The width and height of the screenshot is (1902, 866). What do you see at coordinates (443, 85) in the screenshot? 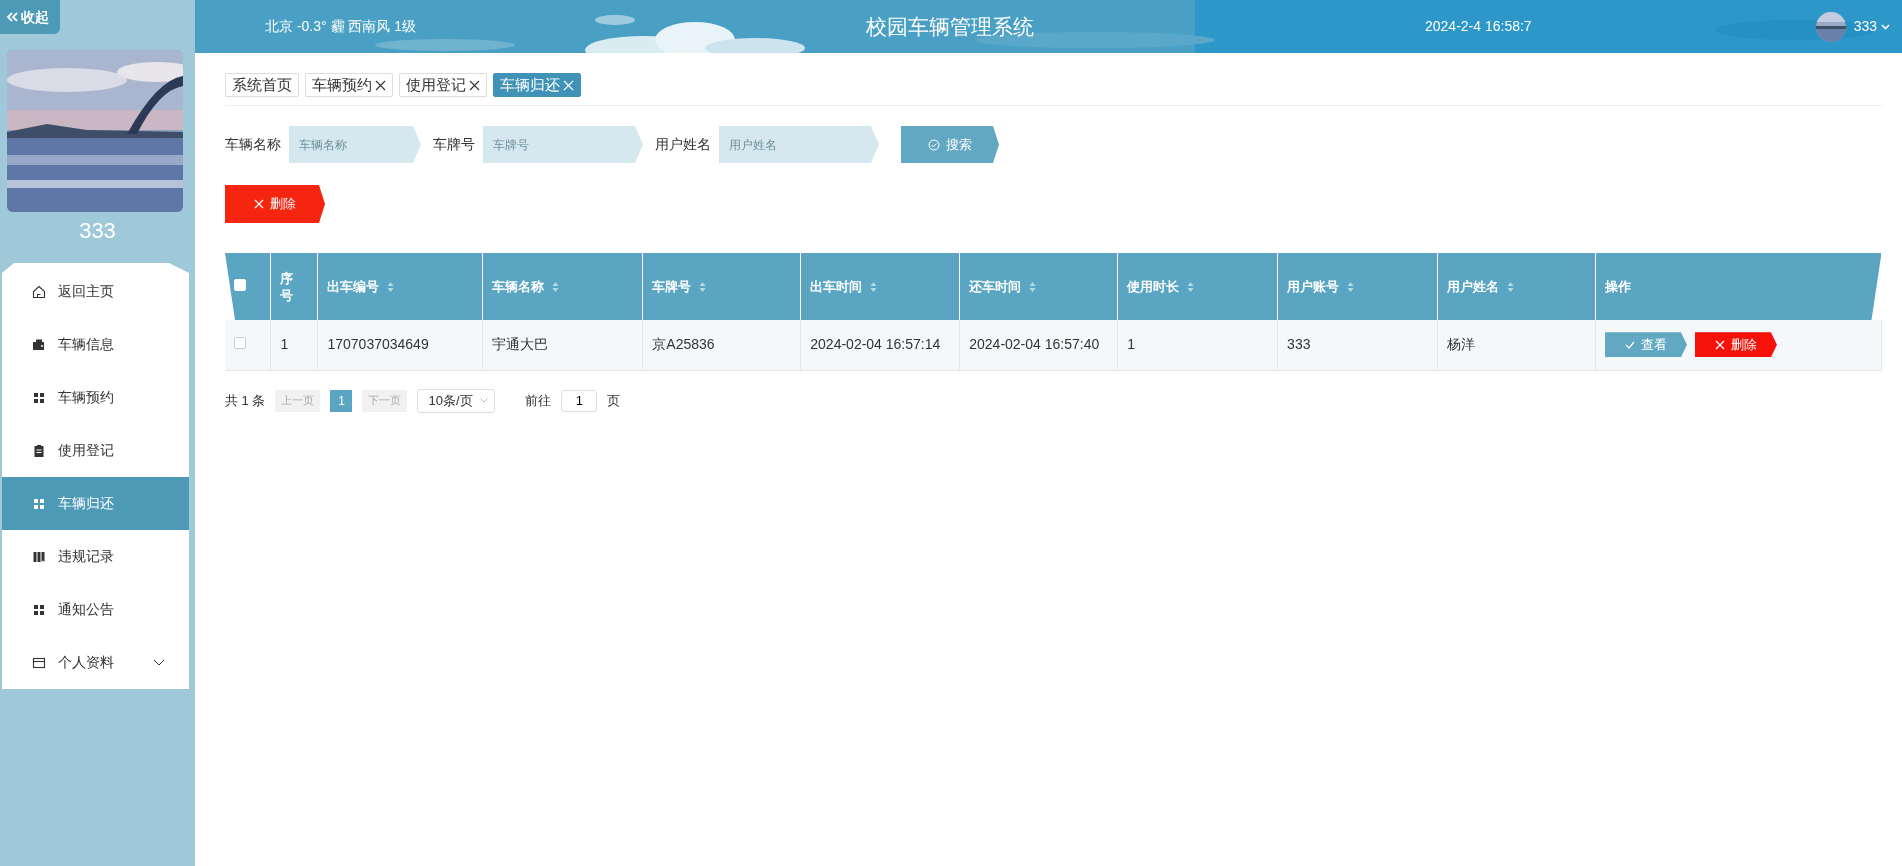
I see `tab: 使用登记` at bounding box center [443, 85].